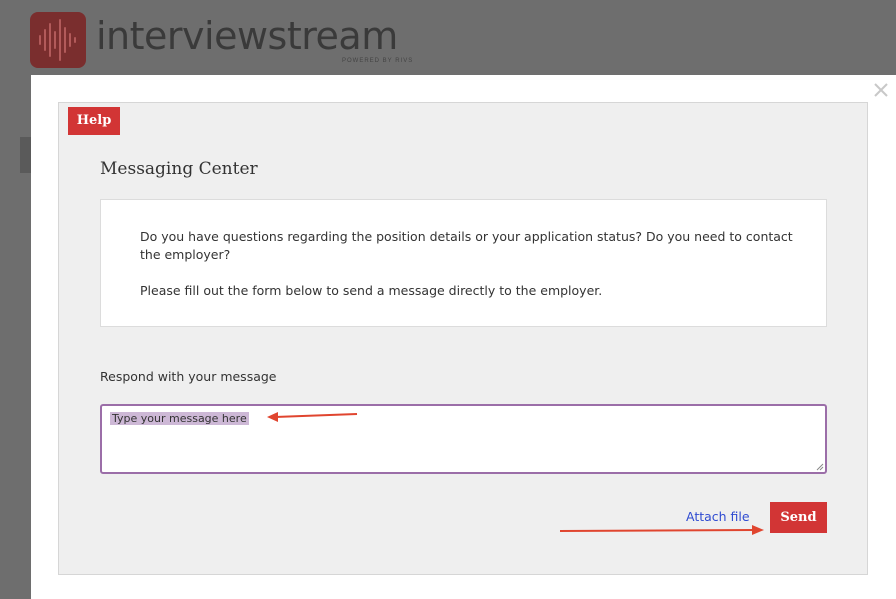 The width and height of the screenshot is (896, 599). Describe the element at coordinates (820, 467) in the screenshot. I see `resize-grip-icon` at that location.